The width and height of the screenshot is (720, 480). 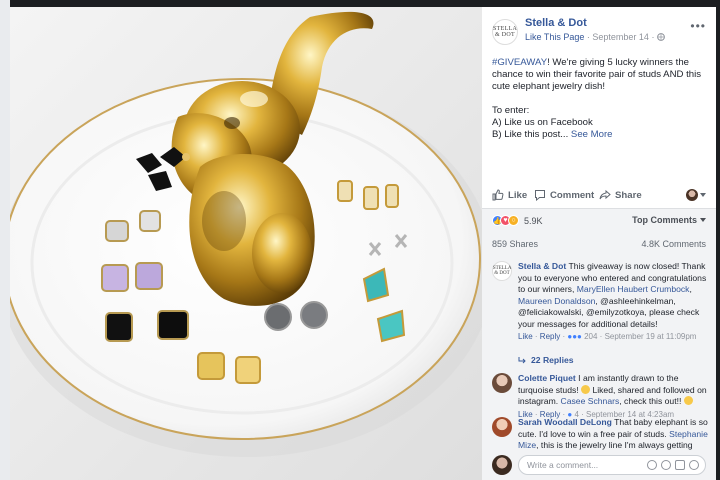 What do you see at coordinates (540, 195) in the screenshot?
I see `comment-bubble-icon` at bounding box center [540, 195].